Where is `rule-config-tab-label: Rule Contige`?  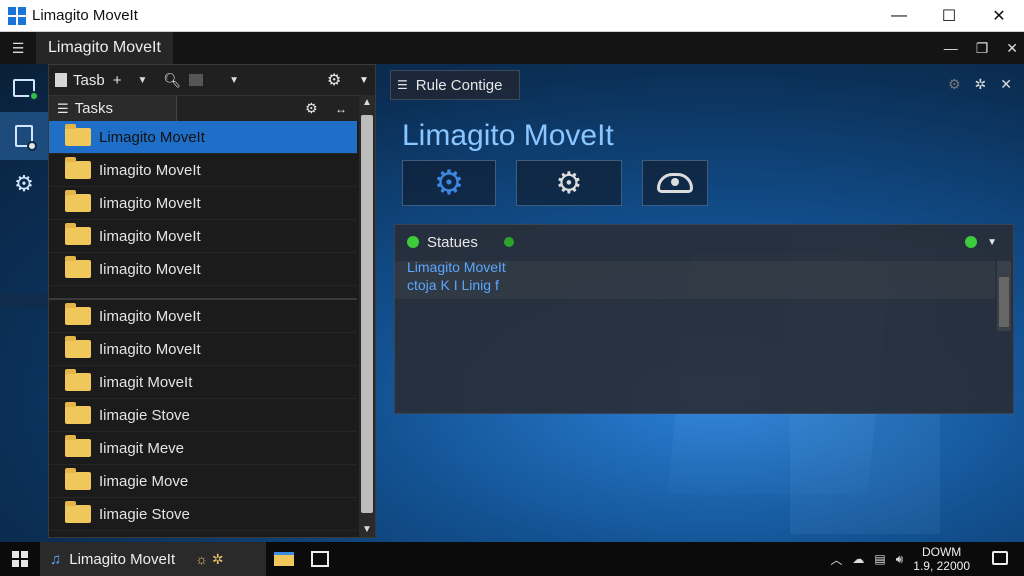
rule-config-tab-label: Rule Contige is located at coordinates (459, 85).